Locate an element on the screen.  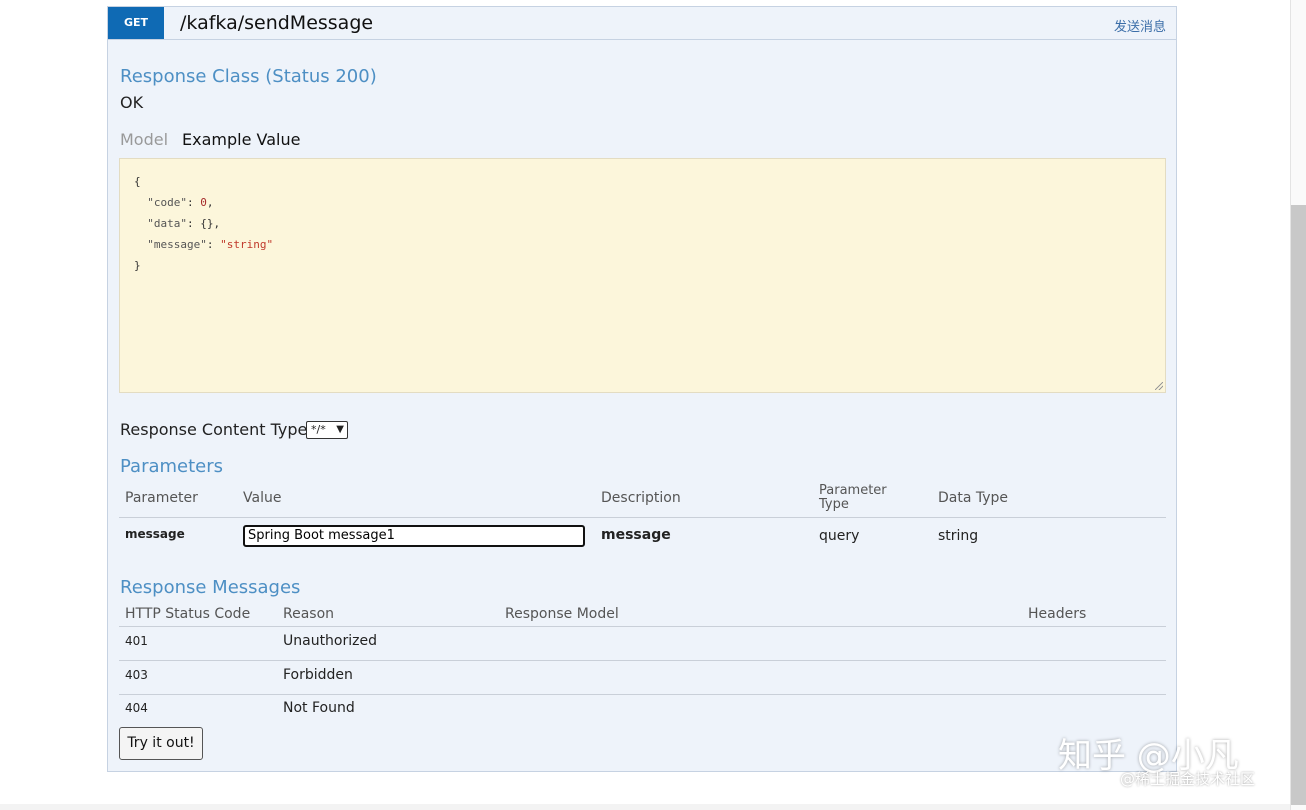
param-col-header: Parameter Type is located at coordinates (853, 497).